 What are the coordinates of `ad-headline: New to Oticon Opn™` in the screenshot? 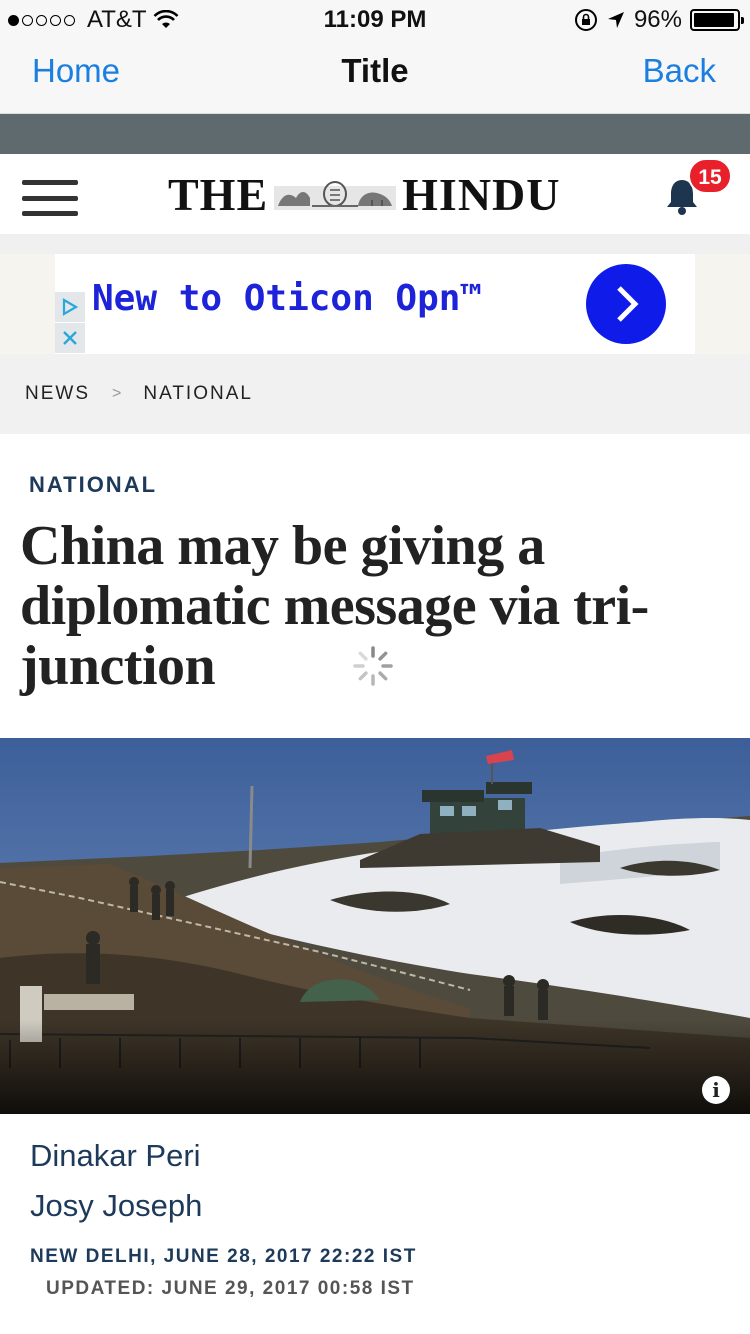 It's located at (287, 298).